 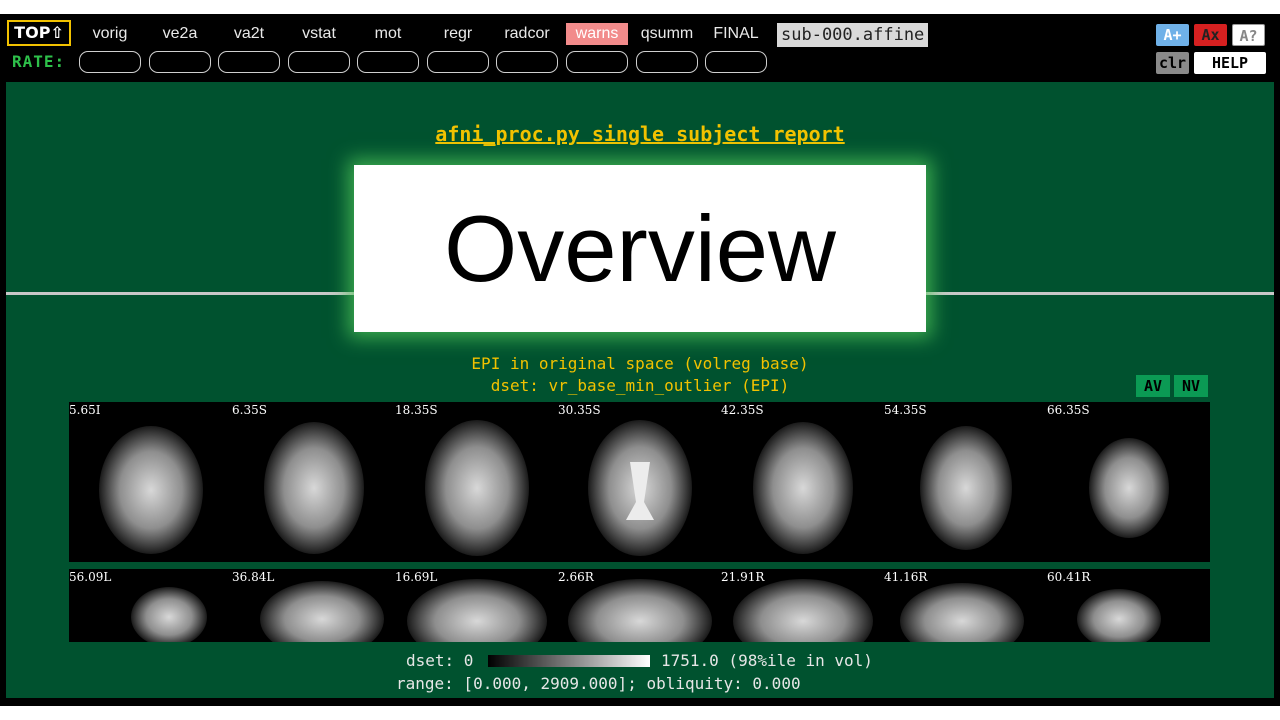 I want to click on nav-item-mot: mot, so click(x=388, y=34).